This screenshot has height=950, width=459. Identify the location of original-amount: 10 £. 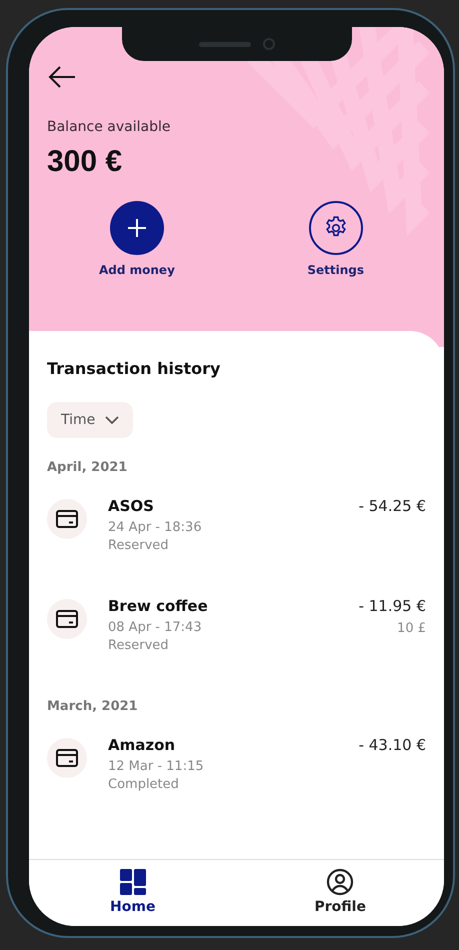
(411, 628).